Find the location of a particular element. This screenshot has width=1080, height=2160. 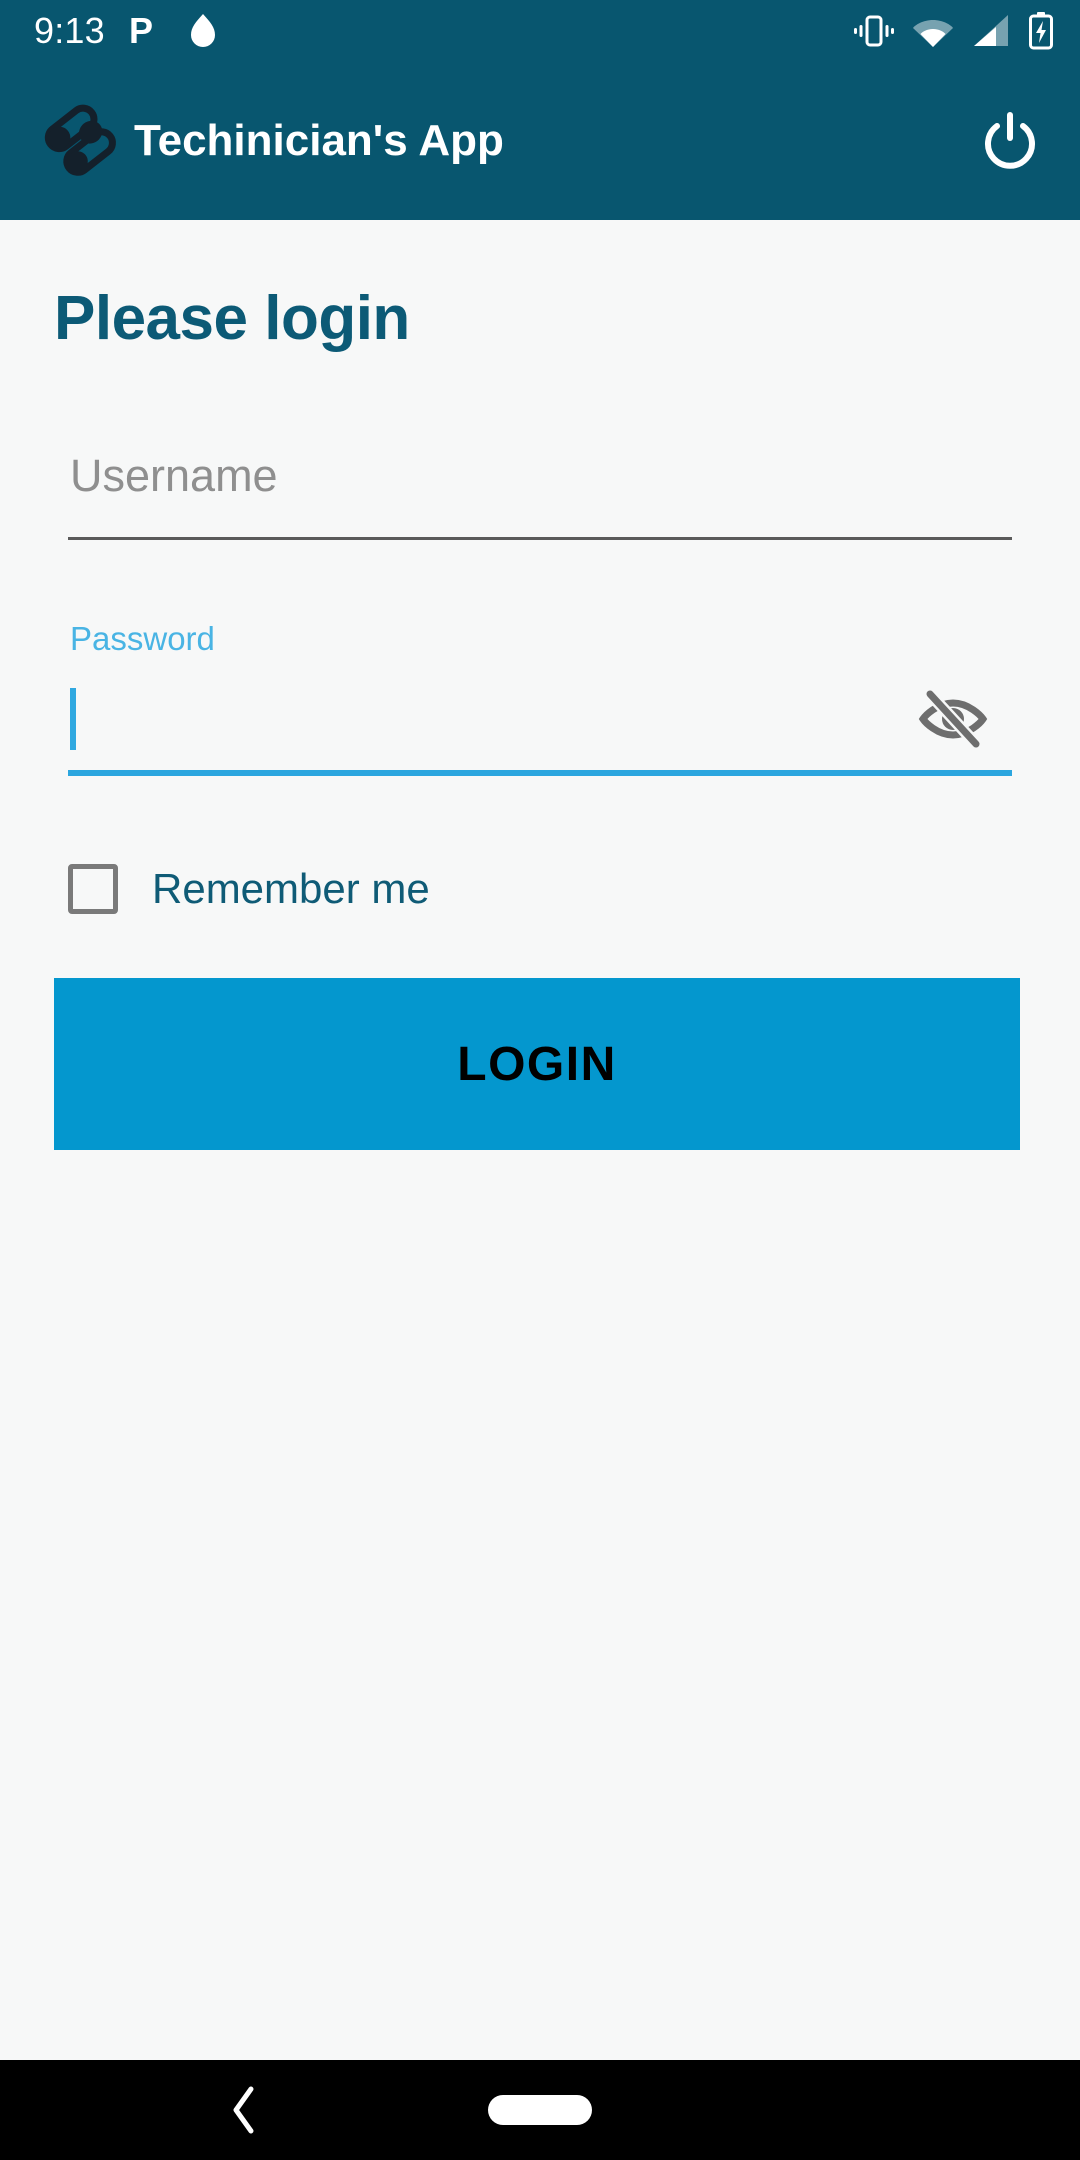

svg-text: P is located at coordinates (141, 31).